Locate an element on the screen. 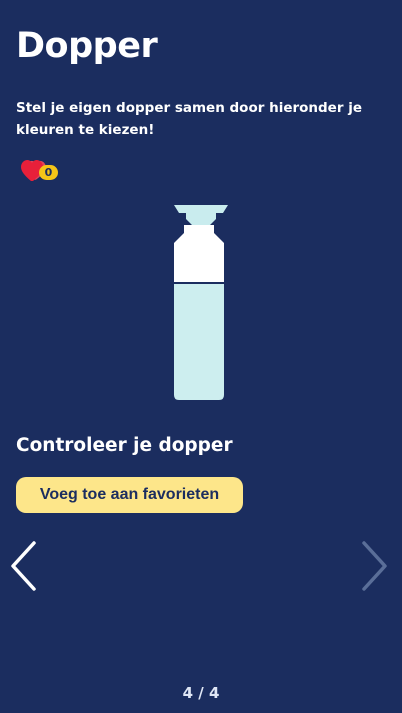 The width and height of the screenshot is (402, 713). chevron-left-icon is located at coordinates (23, 566).